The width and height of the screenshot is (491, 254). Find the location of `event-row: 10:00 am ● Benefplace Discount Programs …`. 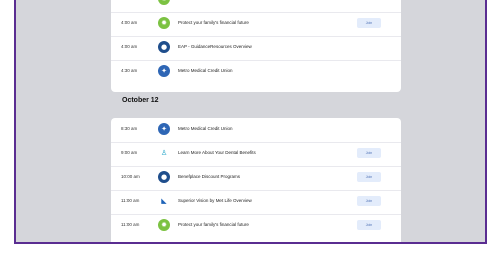

event-row: 10:00 am ● Benefplace Discount Programs … is located at coordinates (256, 178).